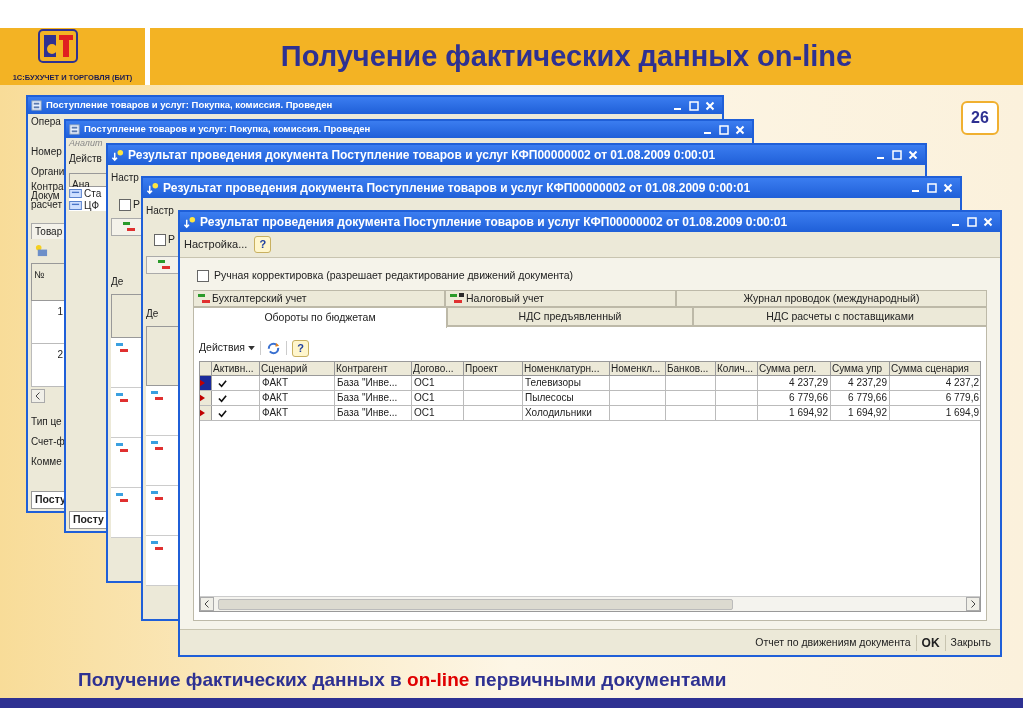 The image size is (1023, 708). Describe the element at coordinates (47, 421) in the screenshot. I see `field-label: Тип це` at that location.